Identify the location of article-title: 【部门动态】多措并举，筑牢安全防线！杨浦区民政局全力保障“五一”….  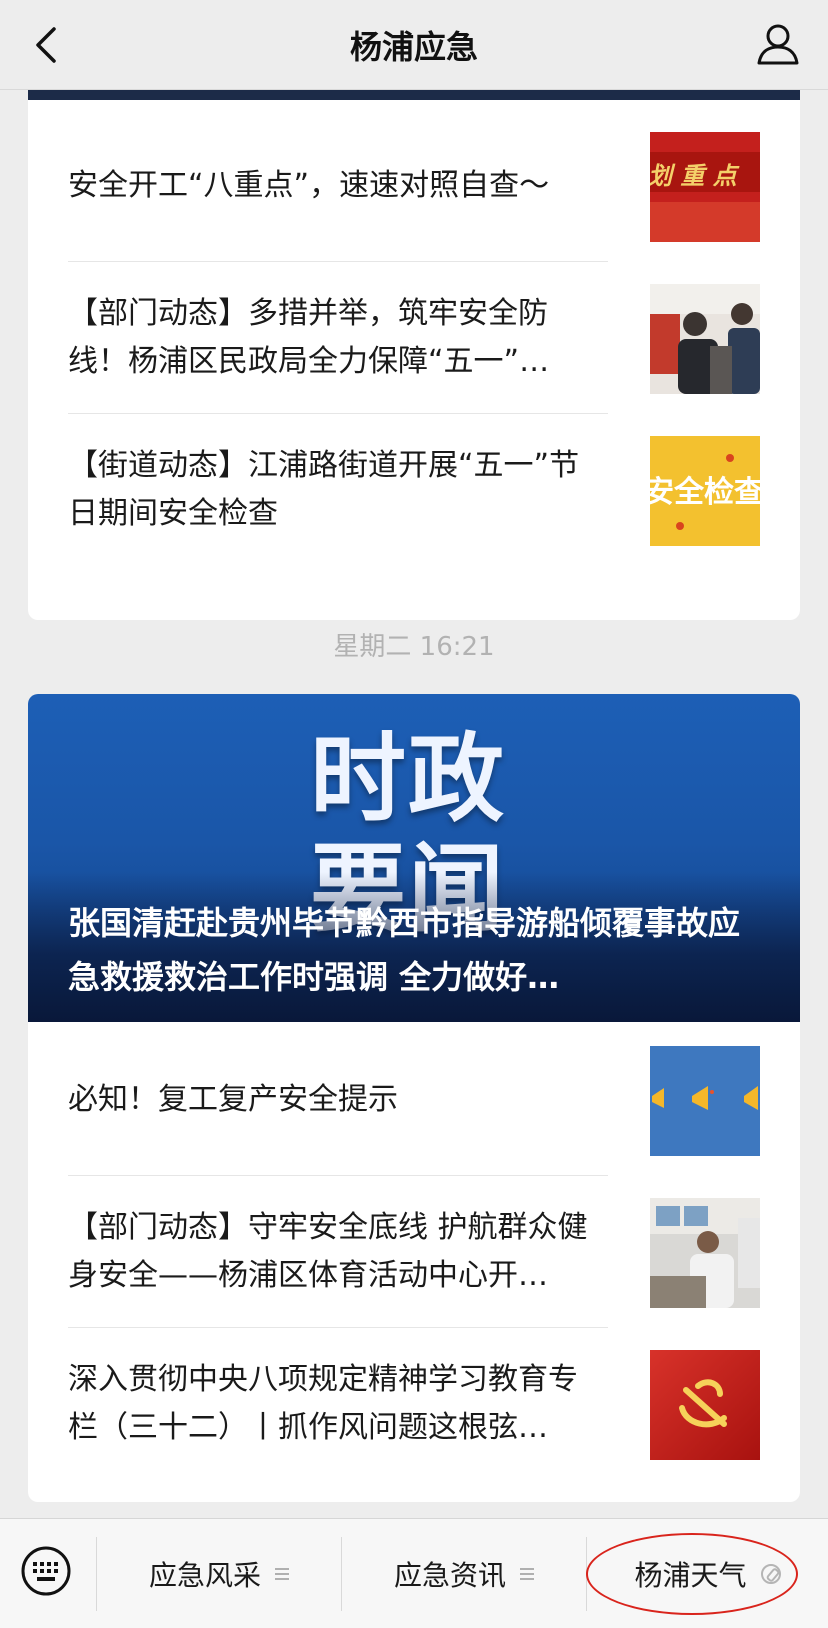
(309, 337).